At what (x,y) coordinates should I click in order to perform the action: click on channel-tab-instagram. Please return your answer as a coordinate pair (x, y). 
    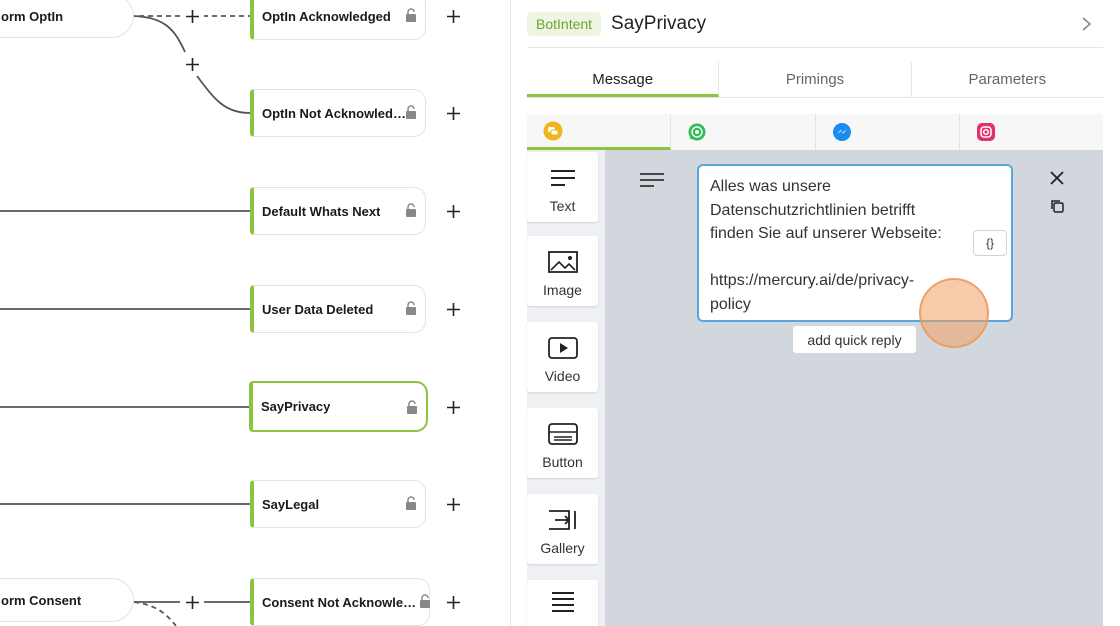
    Looking at the image, I should click on (1031, 132).